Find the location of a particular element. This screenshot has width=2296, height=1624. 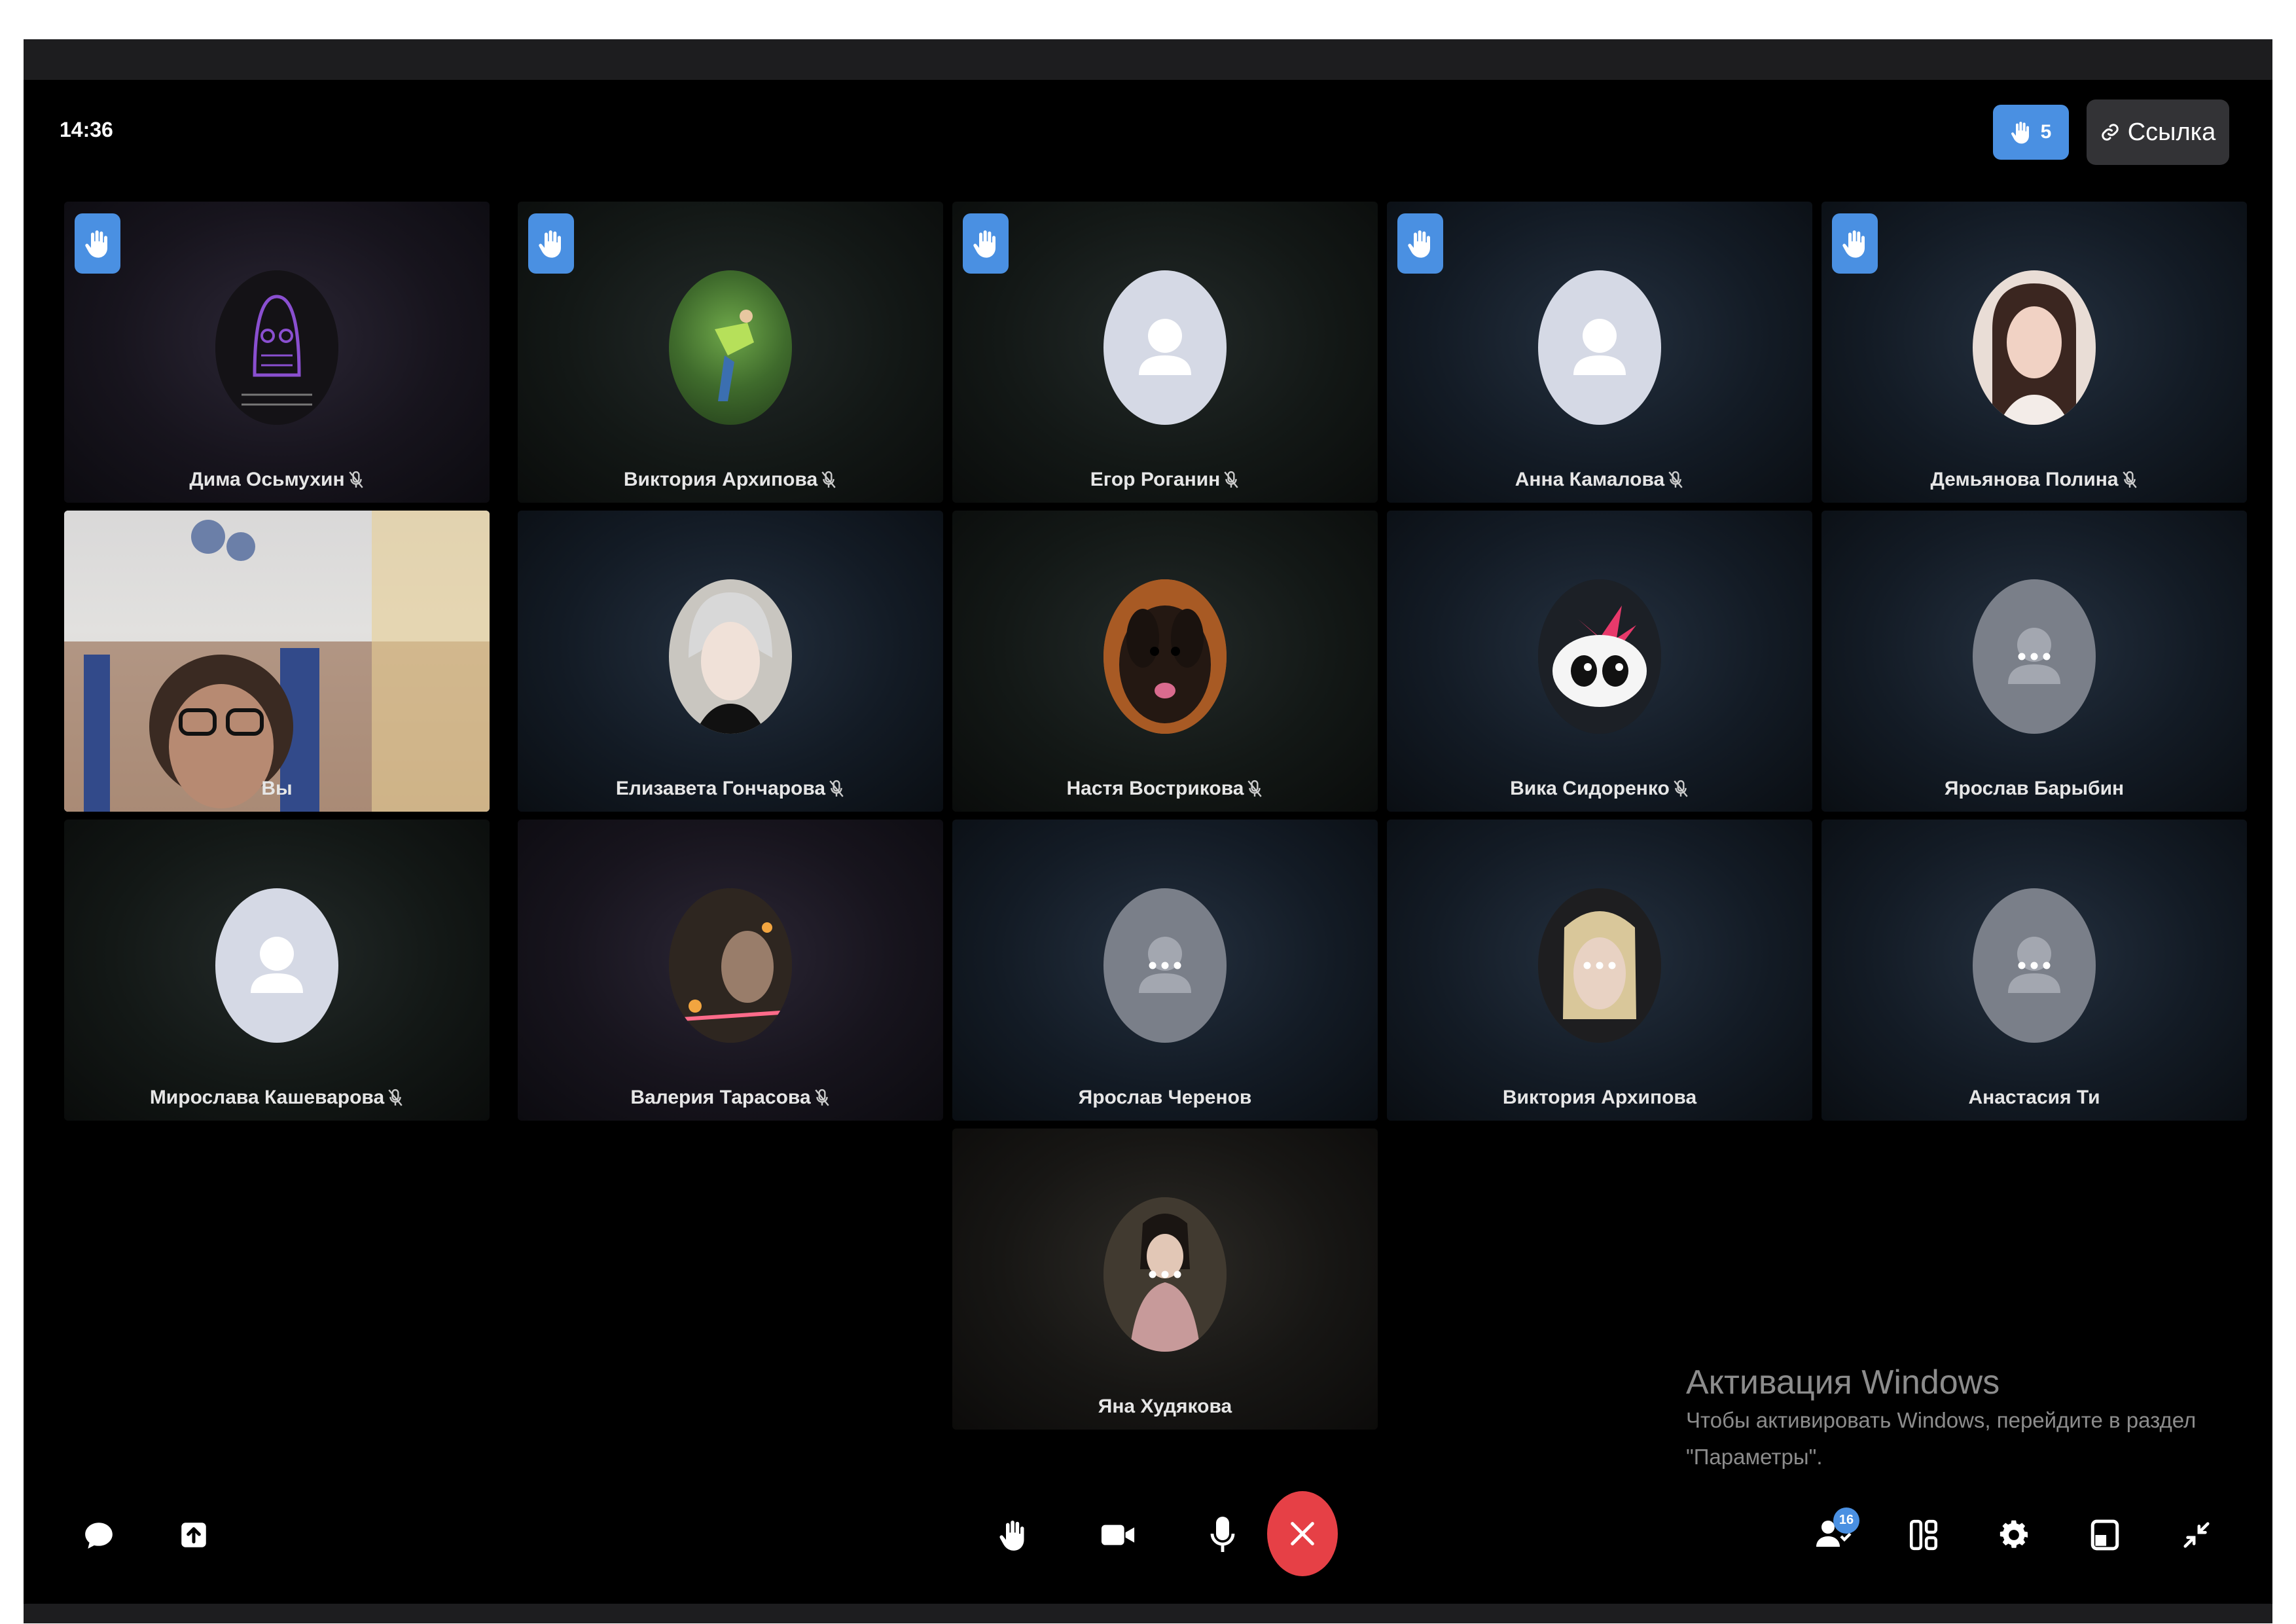

gear-icon is located at coordinates (2014, 1534).